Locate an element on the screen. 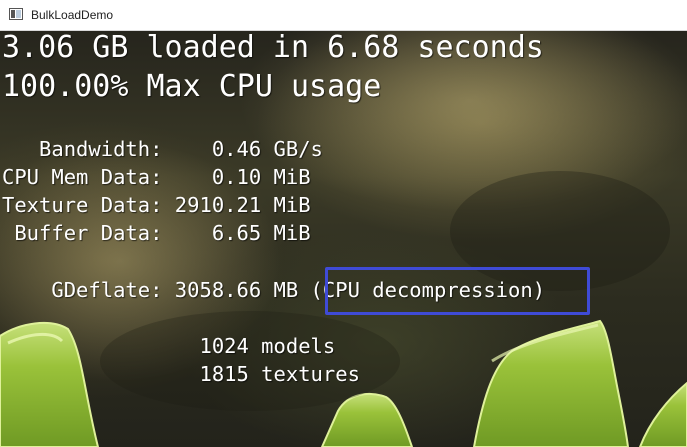 Image resolution: width=687 pixels, height=447 pixels. buffer-data-stat: Buffer Data: 6.65 MiB is located at coordinates (156, 233).